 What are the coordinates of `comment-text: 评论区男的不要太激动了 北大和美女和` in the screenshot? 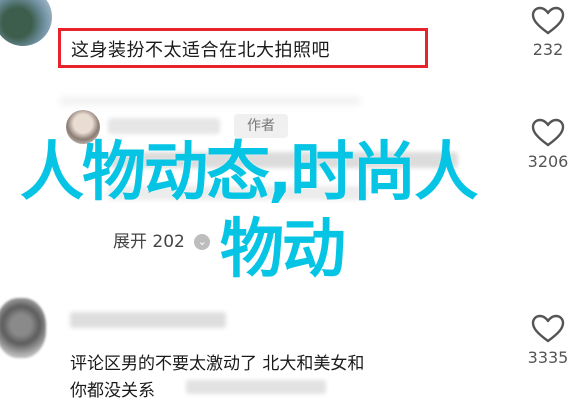 It's located at (217, 364).